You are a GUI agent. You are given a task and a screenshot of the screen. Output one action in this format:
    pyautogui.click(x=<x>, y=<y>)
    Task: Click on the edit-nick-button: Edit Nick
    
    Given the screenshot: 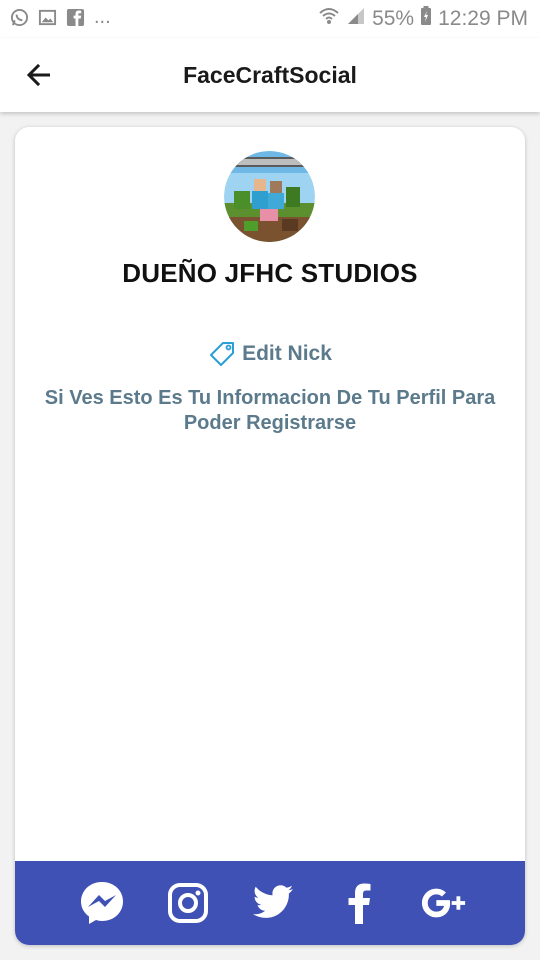 What is the action you would take?
    pyautogui.click(x=270, y=354)
    